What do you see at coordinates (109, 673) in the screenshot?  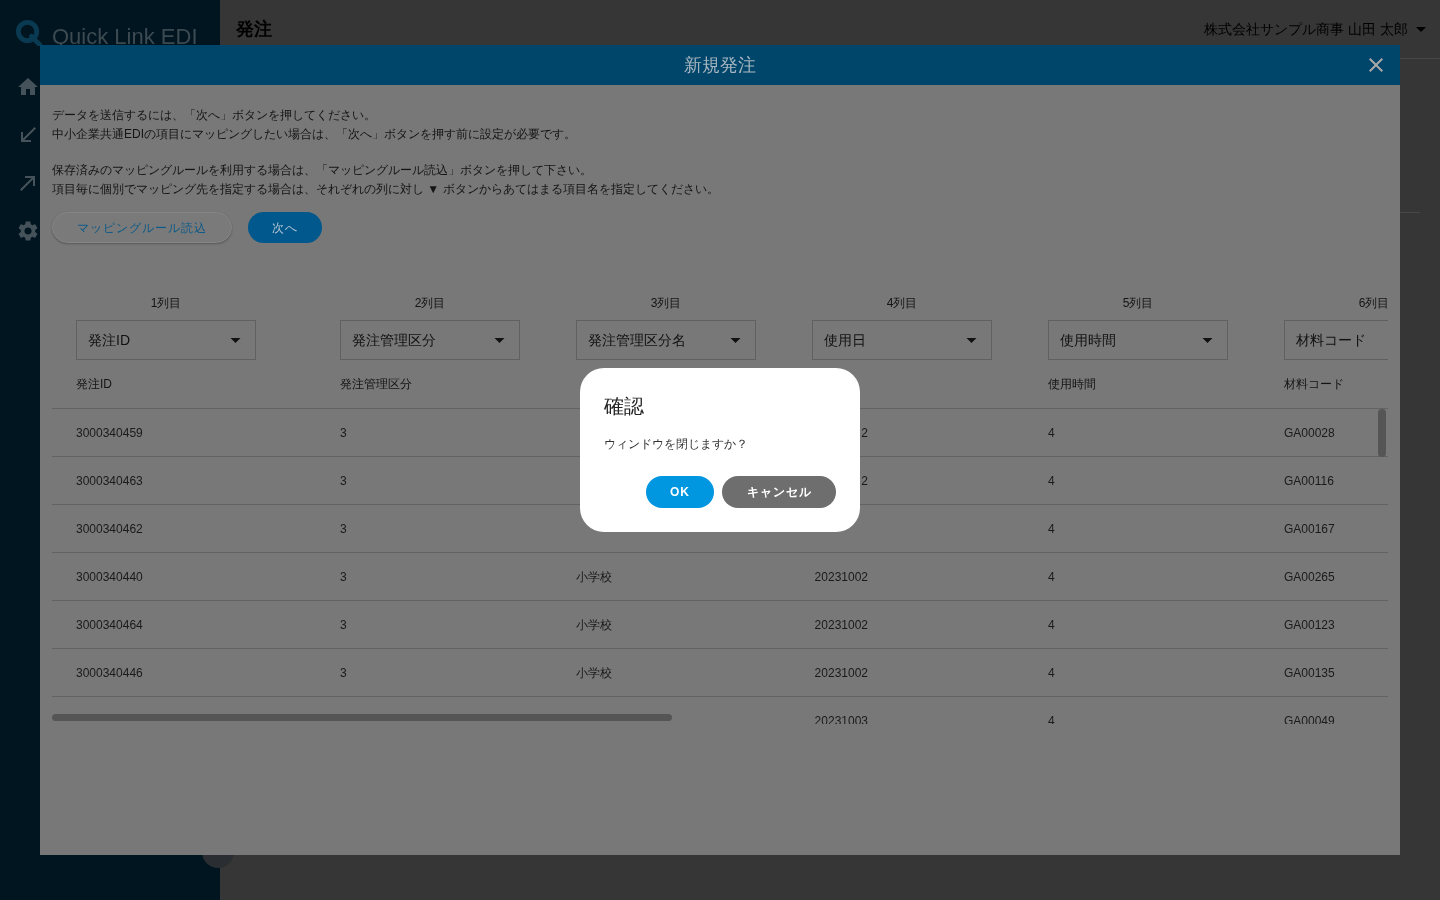 I see `table-cell-text: 3000340446` at bounding box center [109, 673].